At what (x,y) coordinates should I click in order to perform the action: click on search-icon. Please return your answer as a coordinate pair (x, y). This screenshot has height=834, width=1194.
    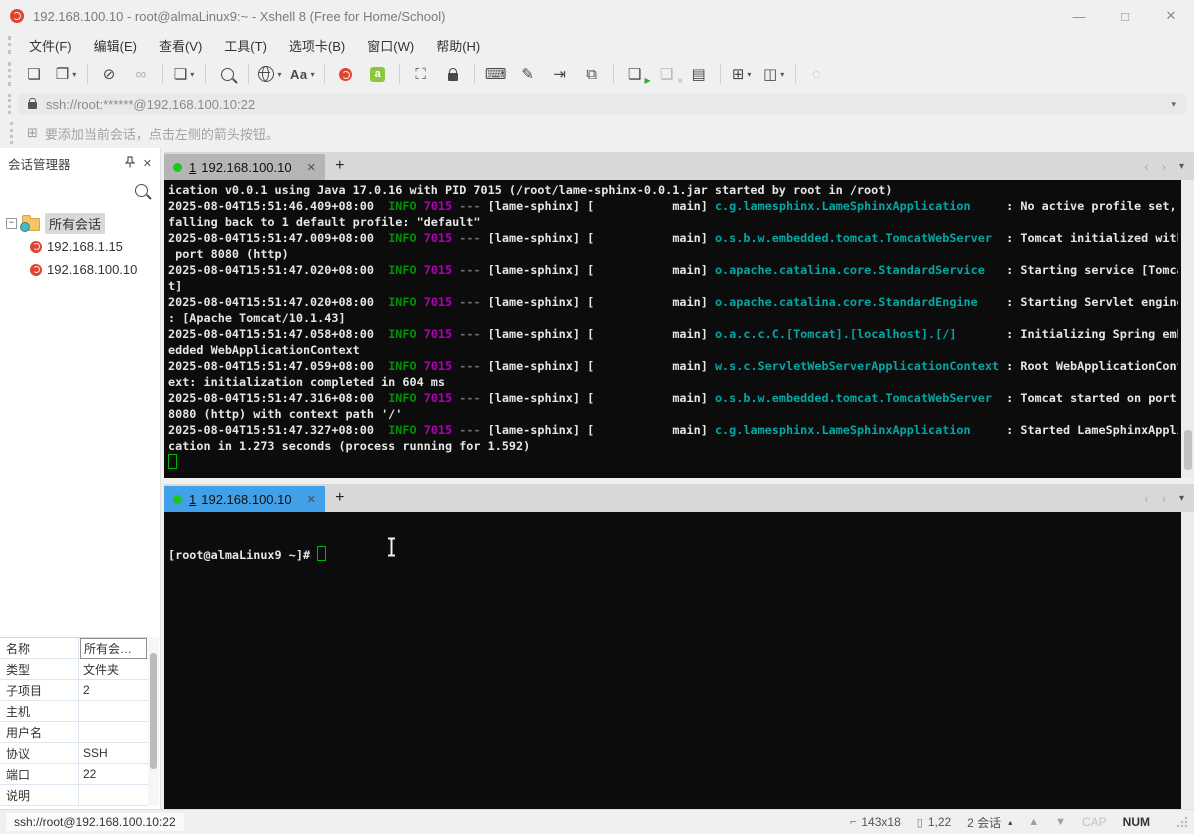
    Looking at the image, I should click on (141, 190).